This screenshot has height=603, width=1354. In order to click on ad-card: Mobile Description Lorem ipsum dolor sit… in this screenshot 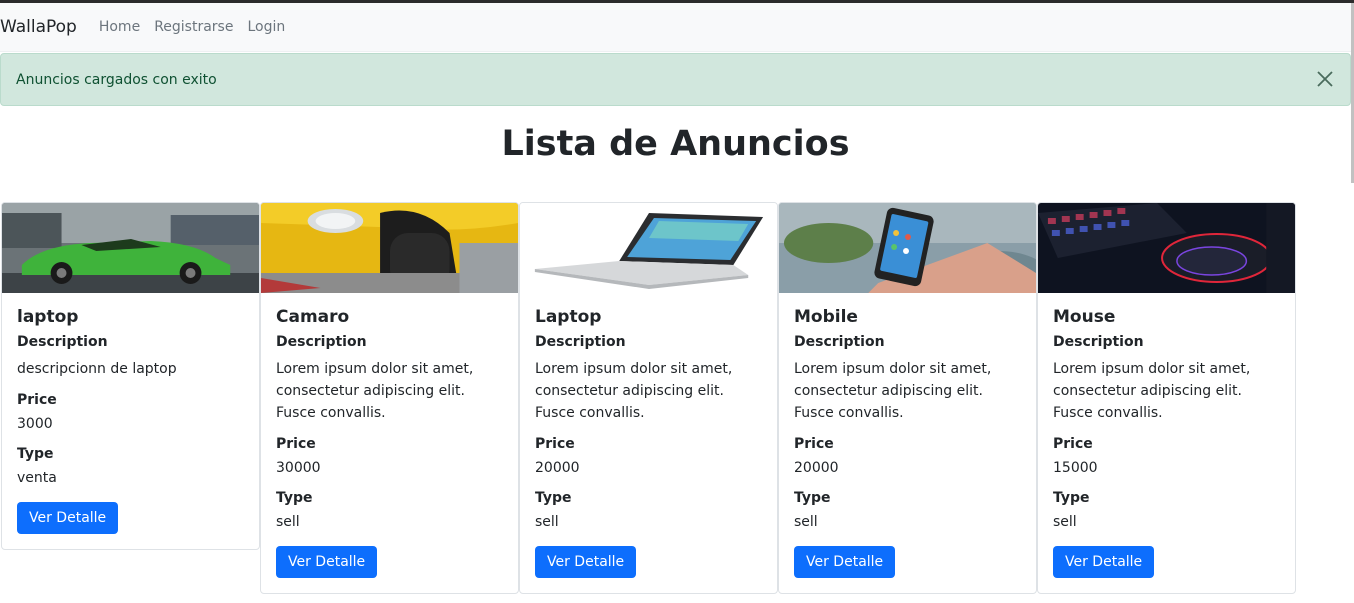, I will do `click(907, 398)`.